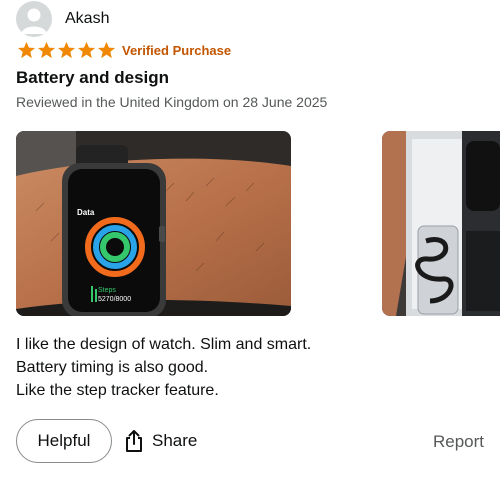 The width and height of the screenshot is (500, 481). I want to click on review-body-line: Like the step tracker feature., so click(117, 390).